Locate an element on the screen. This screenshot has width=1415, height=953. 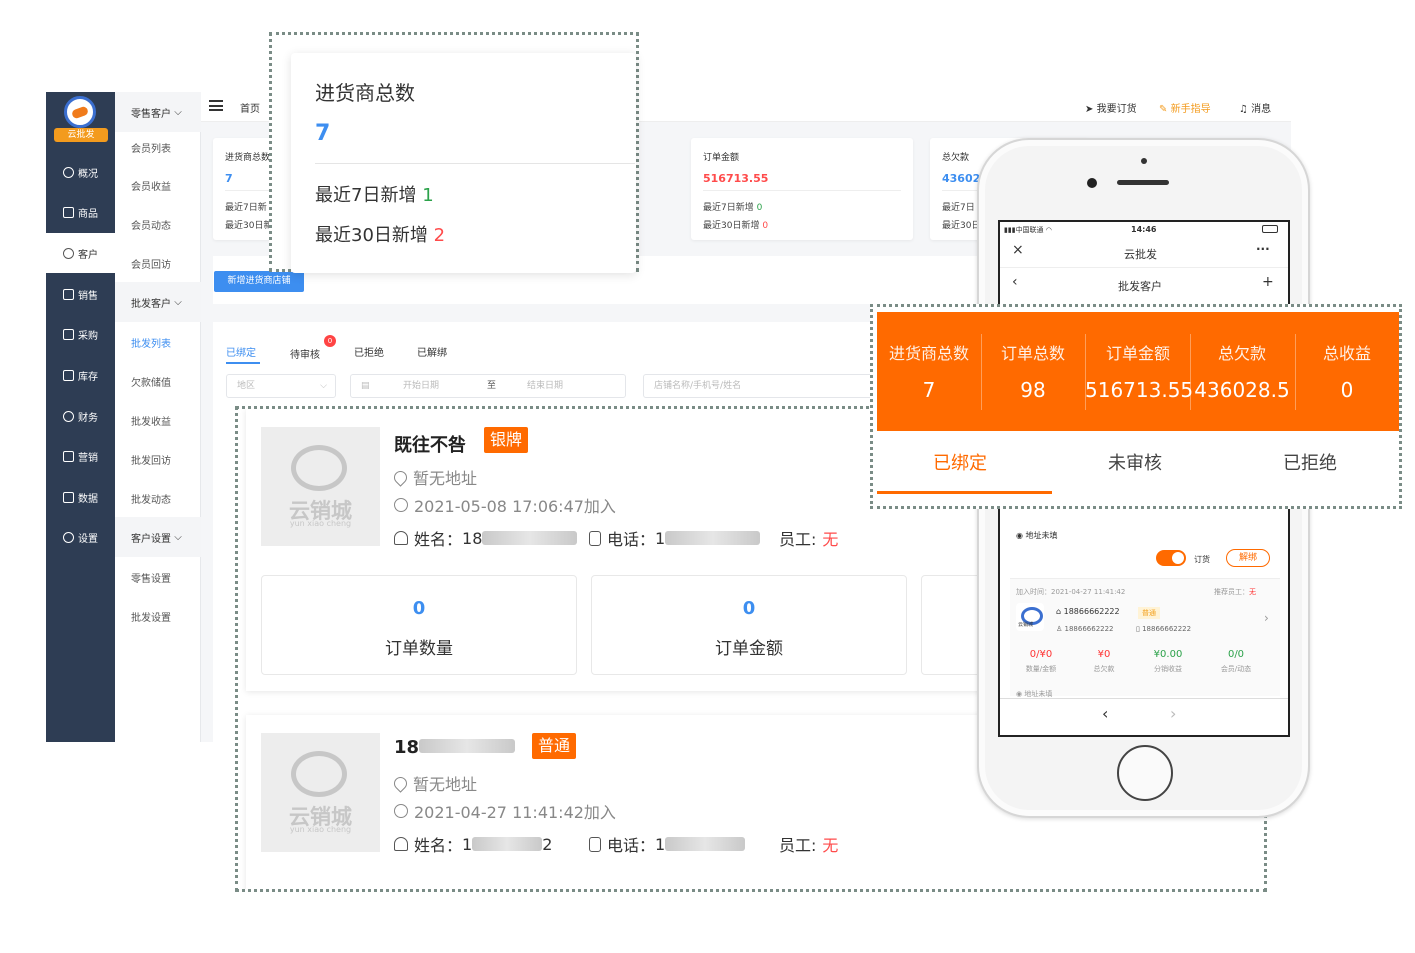
tab-pending: 待审核 is located at coordinates (305, 353).